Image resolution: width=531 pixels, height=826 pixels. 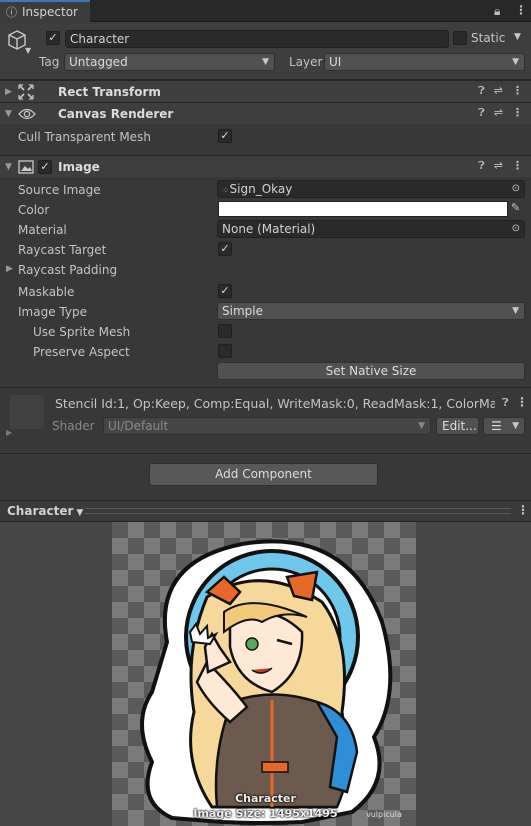 I want to click on cull-transparent-mesh-label: Cull Transparent Mesh, so click(x=84, y=137).